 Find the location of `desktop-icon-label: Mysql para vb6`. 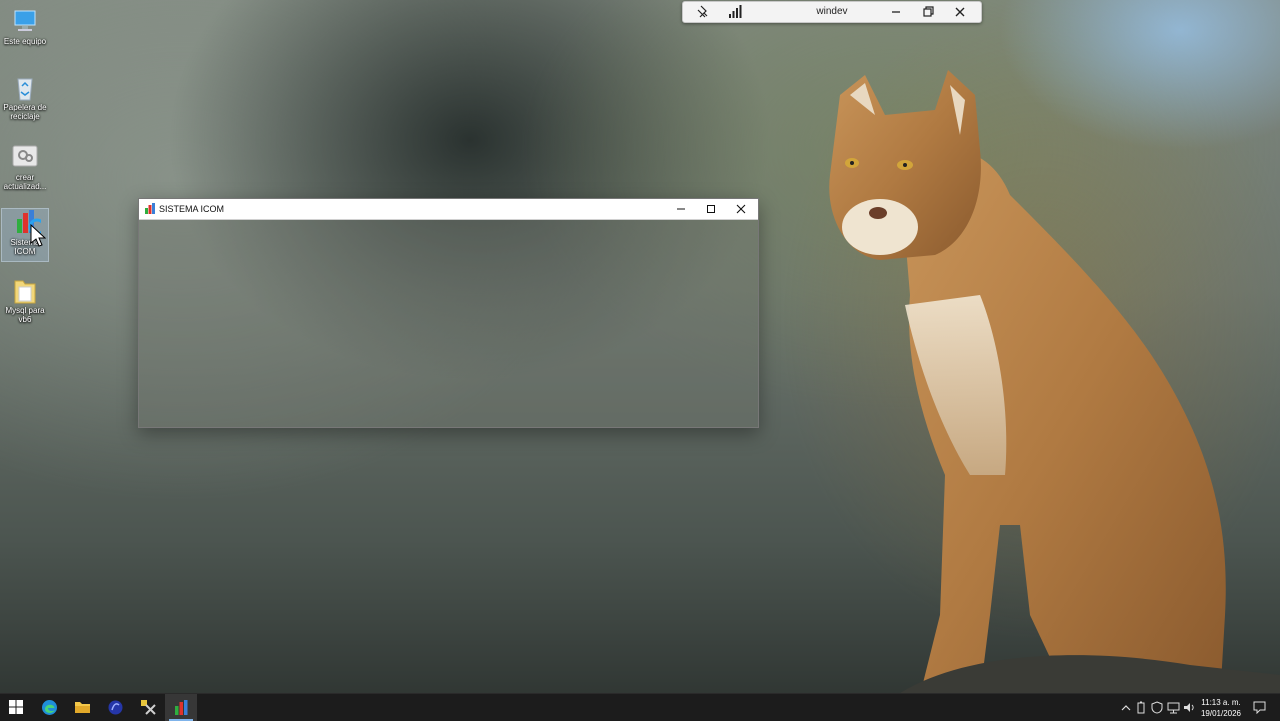

desktop-icon-label: Mysql para vb6 is located at coordinates (25, 315).